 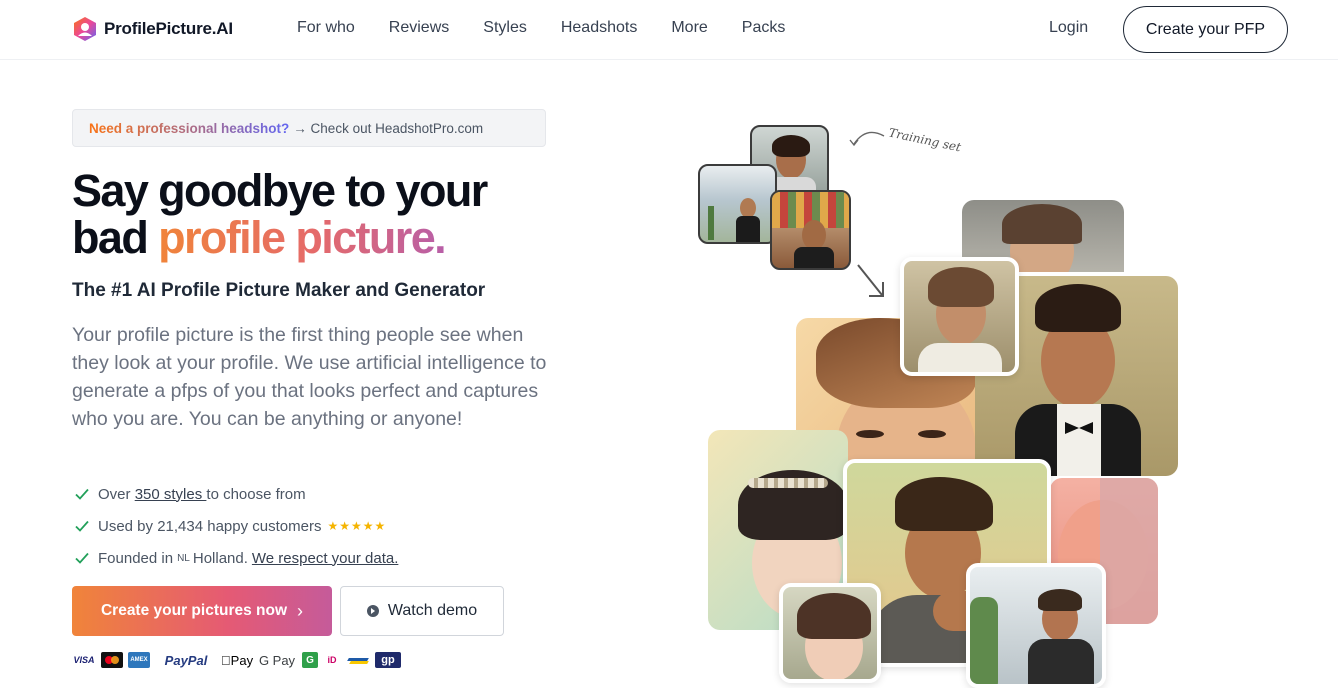 I want to click on payment-methods: VISA AMEX PayPal Pay G Pay G iD gp, so click(x=236, y=660).